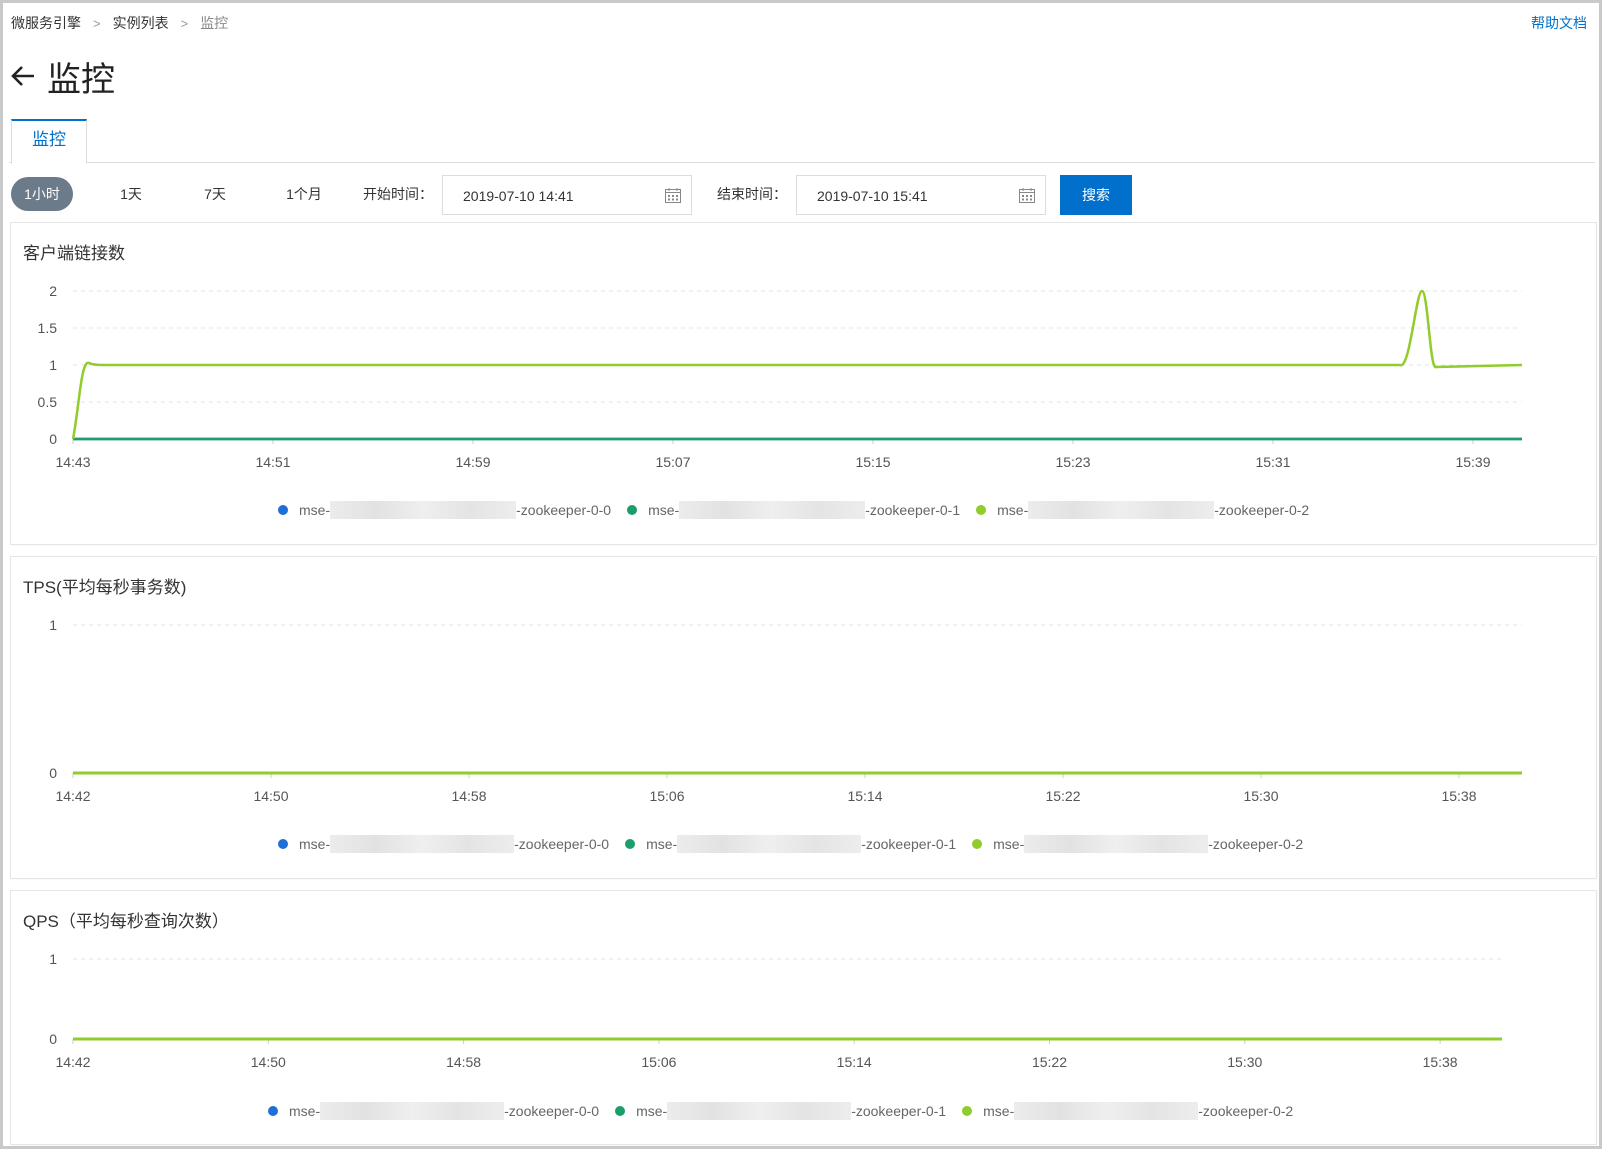  I want to click on arrow-left-icon, so click(23, 76).